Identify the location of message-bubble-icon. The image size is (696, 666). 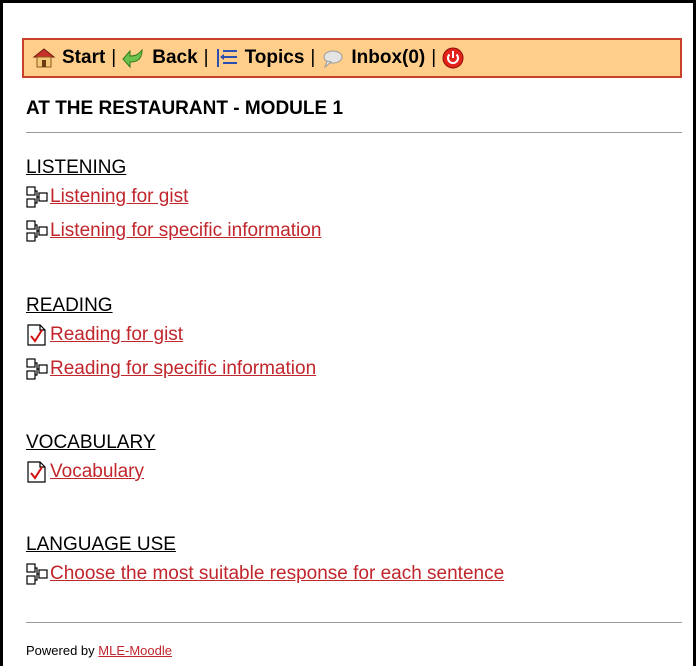
(333, 59).